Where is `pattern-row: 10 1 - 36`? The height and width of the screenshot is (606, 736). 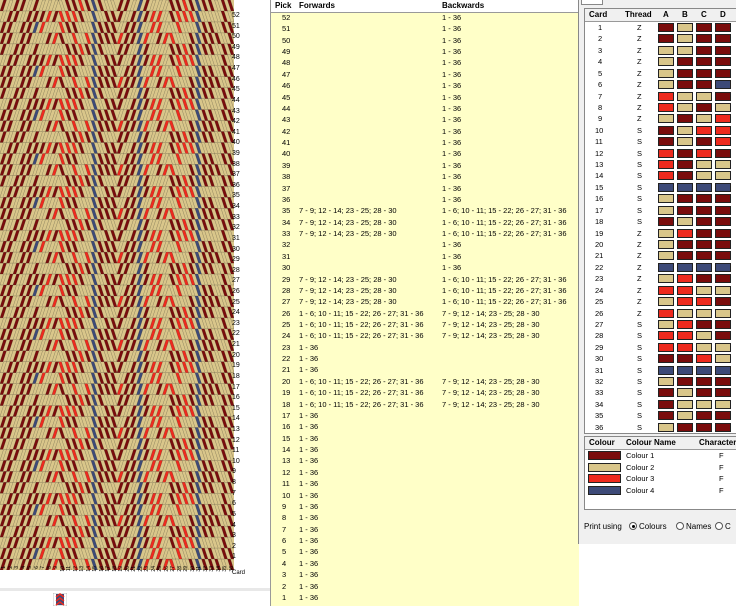
pattern-row: 10 1 - 36 is located at coordinates (425, 495).